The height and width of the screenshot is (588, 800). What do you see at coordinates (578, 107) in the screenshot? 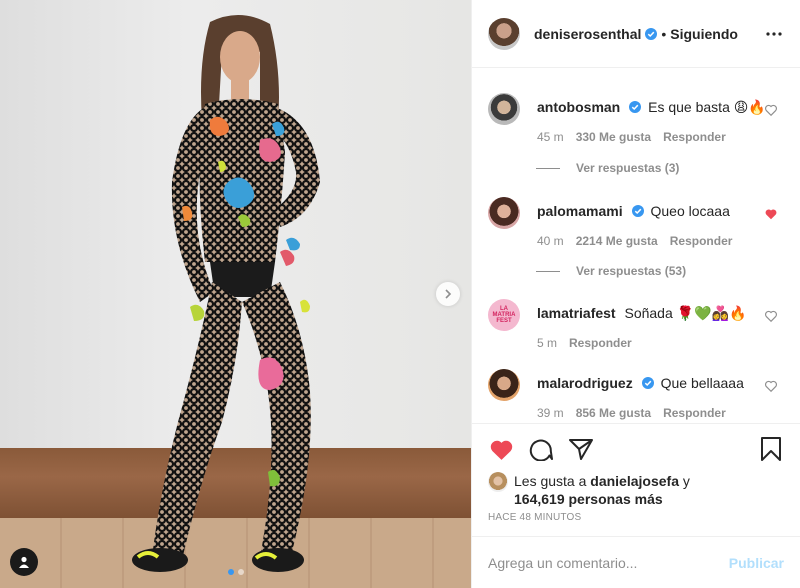
I see `comment-username: antobosman` at bounding box center [578, 107].